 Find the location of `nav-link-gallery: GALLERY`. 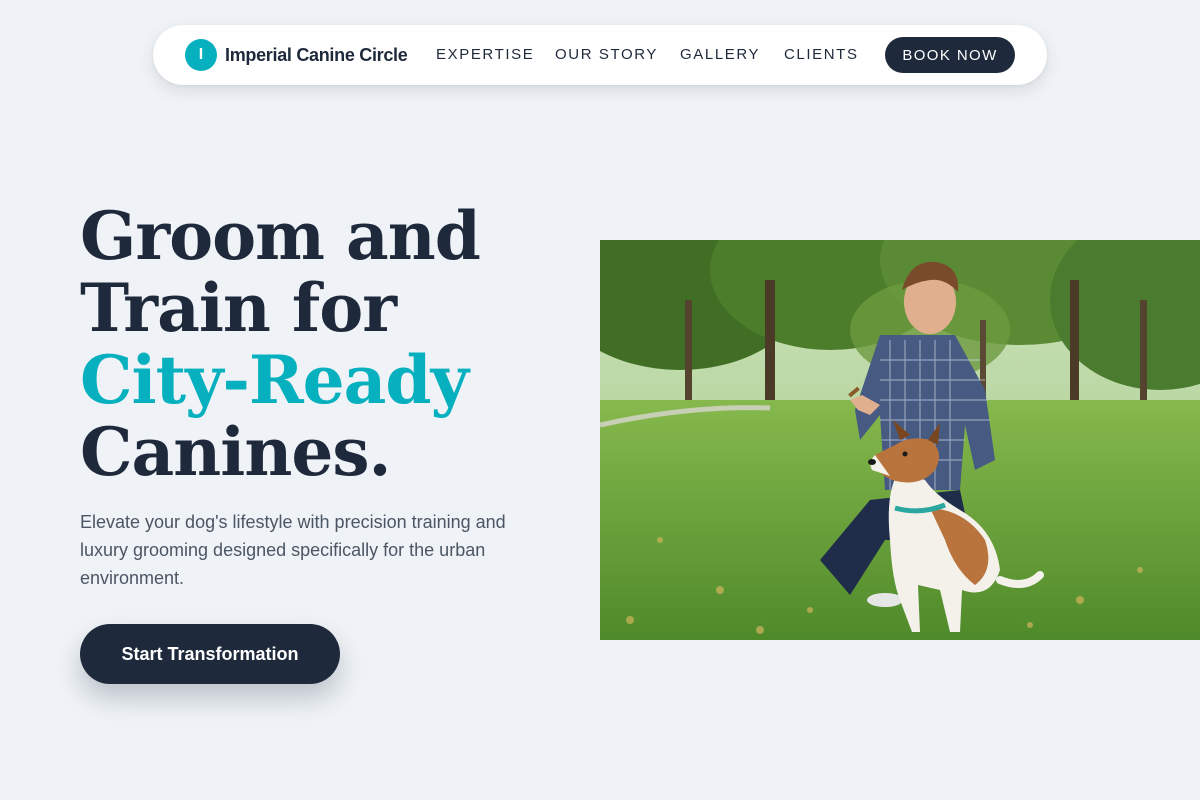

nav-link-gallery: GALLERY is located at coordinates (720, 54).